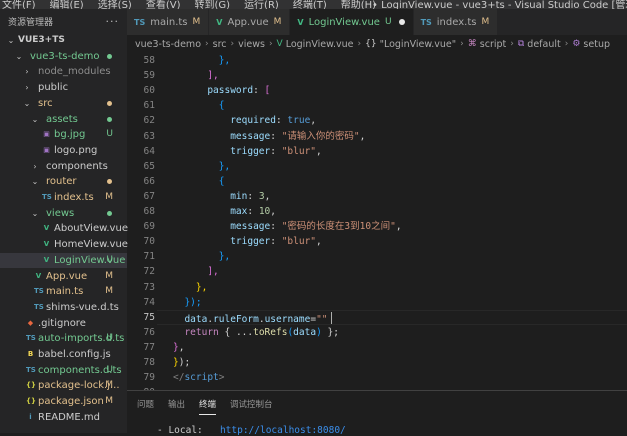 The height and width of the screenshot is (436, 627). What do you see at coordinates (63, 166) in the screenshot?
I see `tree-item: › components` at bounding box center [63, 166].